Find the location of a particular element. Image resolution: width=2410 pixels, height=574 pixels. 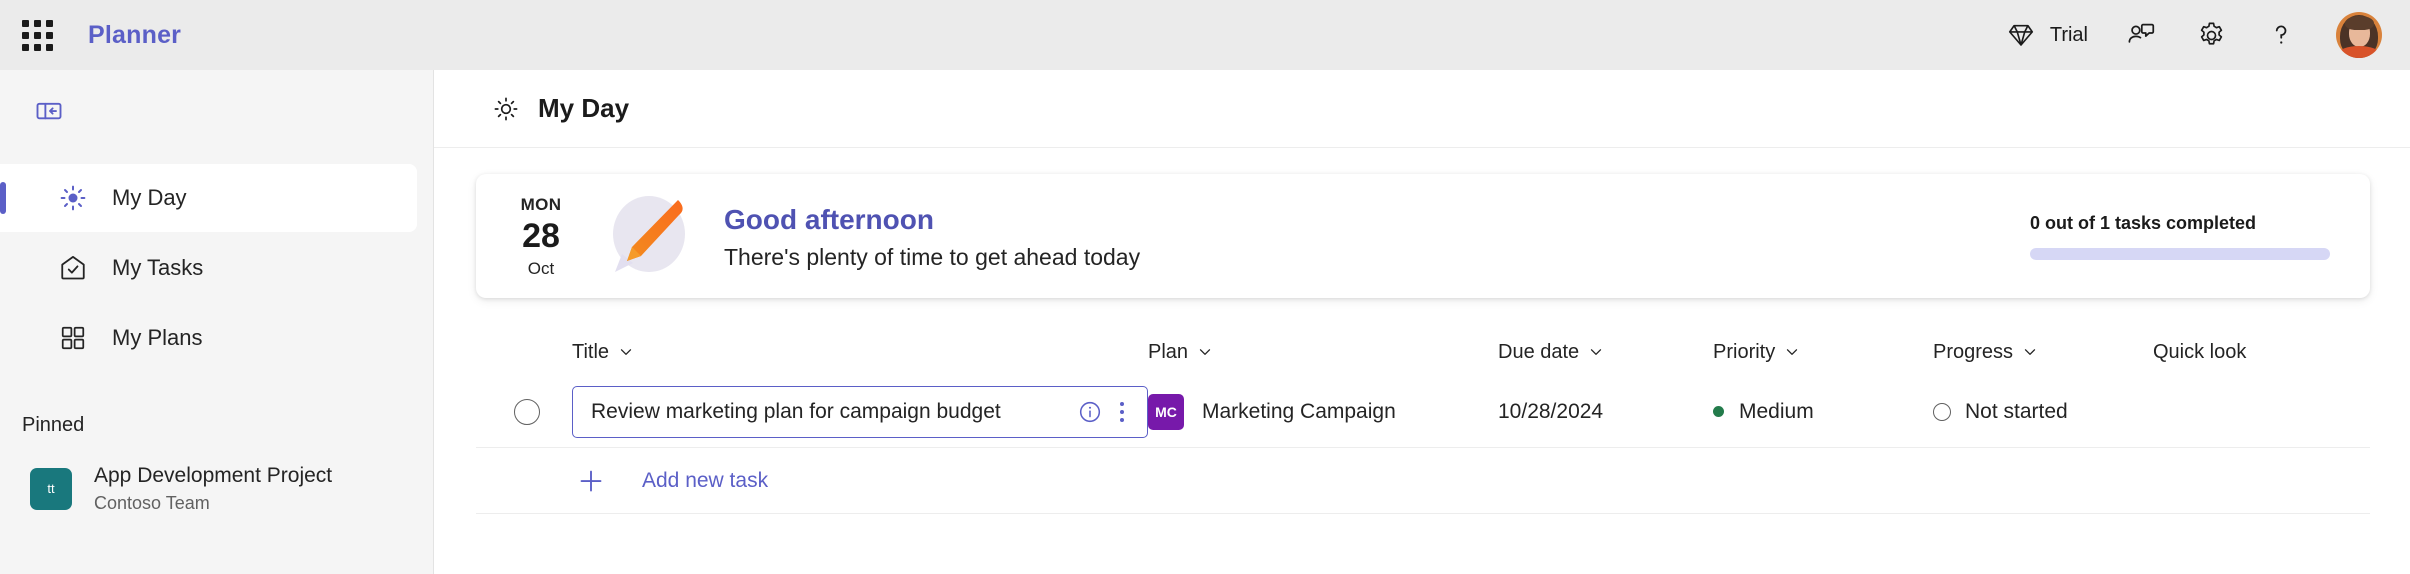

task-due-date-cell: 10/28/2024 is located at coordinates (1605, 412).